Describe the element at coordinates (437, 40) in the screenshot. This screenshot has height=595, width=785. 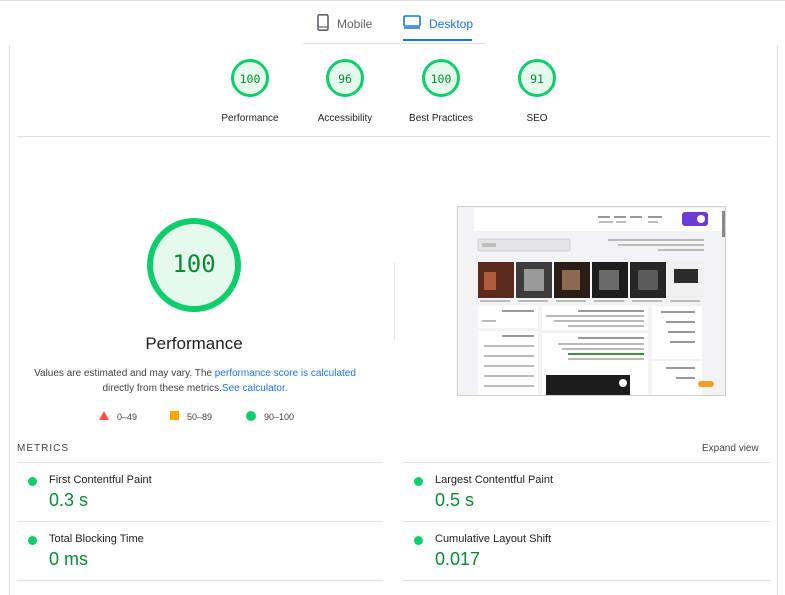
I see `active-tab-indicator` at that location.